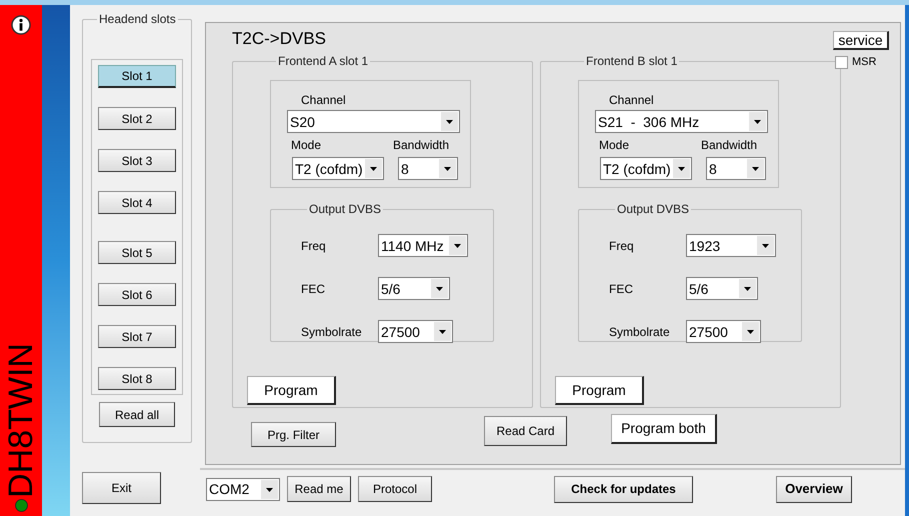 The image size is (909, 516). Describe the element at coordinates (137, 118) in the screenshot. I see `slot-button: Slot 2` at that location.